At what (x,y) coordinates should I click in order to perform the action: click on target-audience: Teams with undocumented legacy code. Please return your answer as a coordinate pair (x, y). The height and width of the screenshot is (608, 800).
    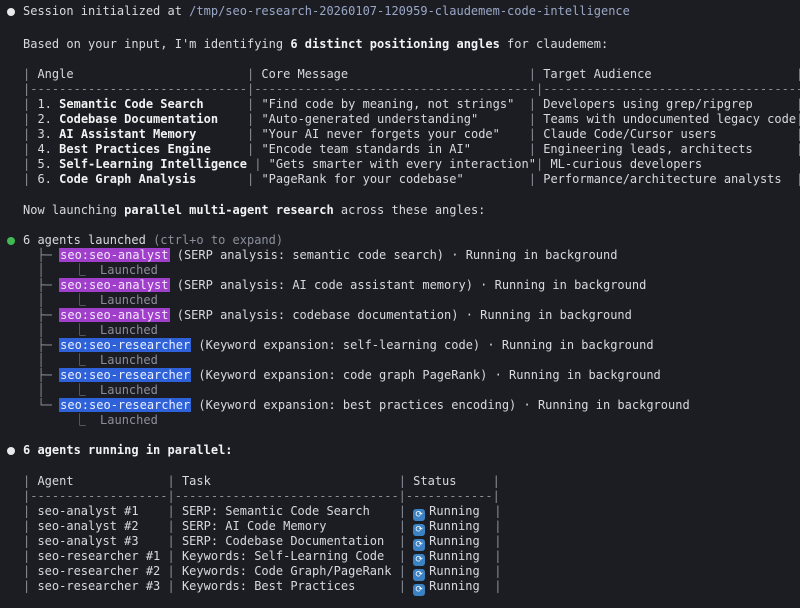
    Looking at the image, I should click on (670, 119).